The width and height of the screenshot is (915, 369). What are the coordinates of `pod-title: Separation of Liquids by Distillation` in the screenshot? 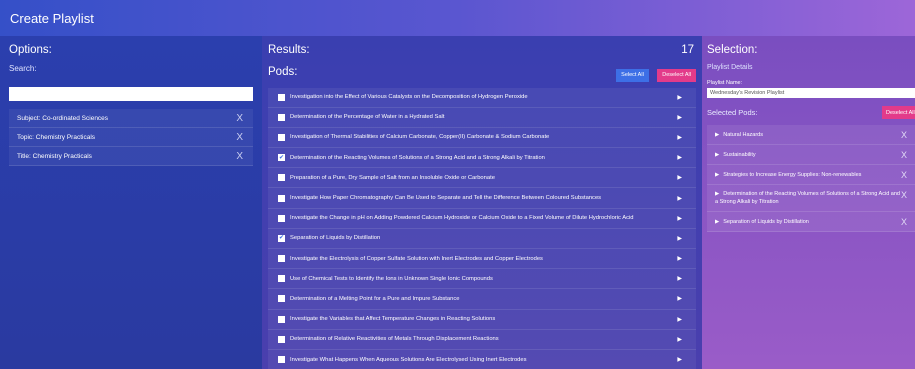 It's located at (335, 238).